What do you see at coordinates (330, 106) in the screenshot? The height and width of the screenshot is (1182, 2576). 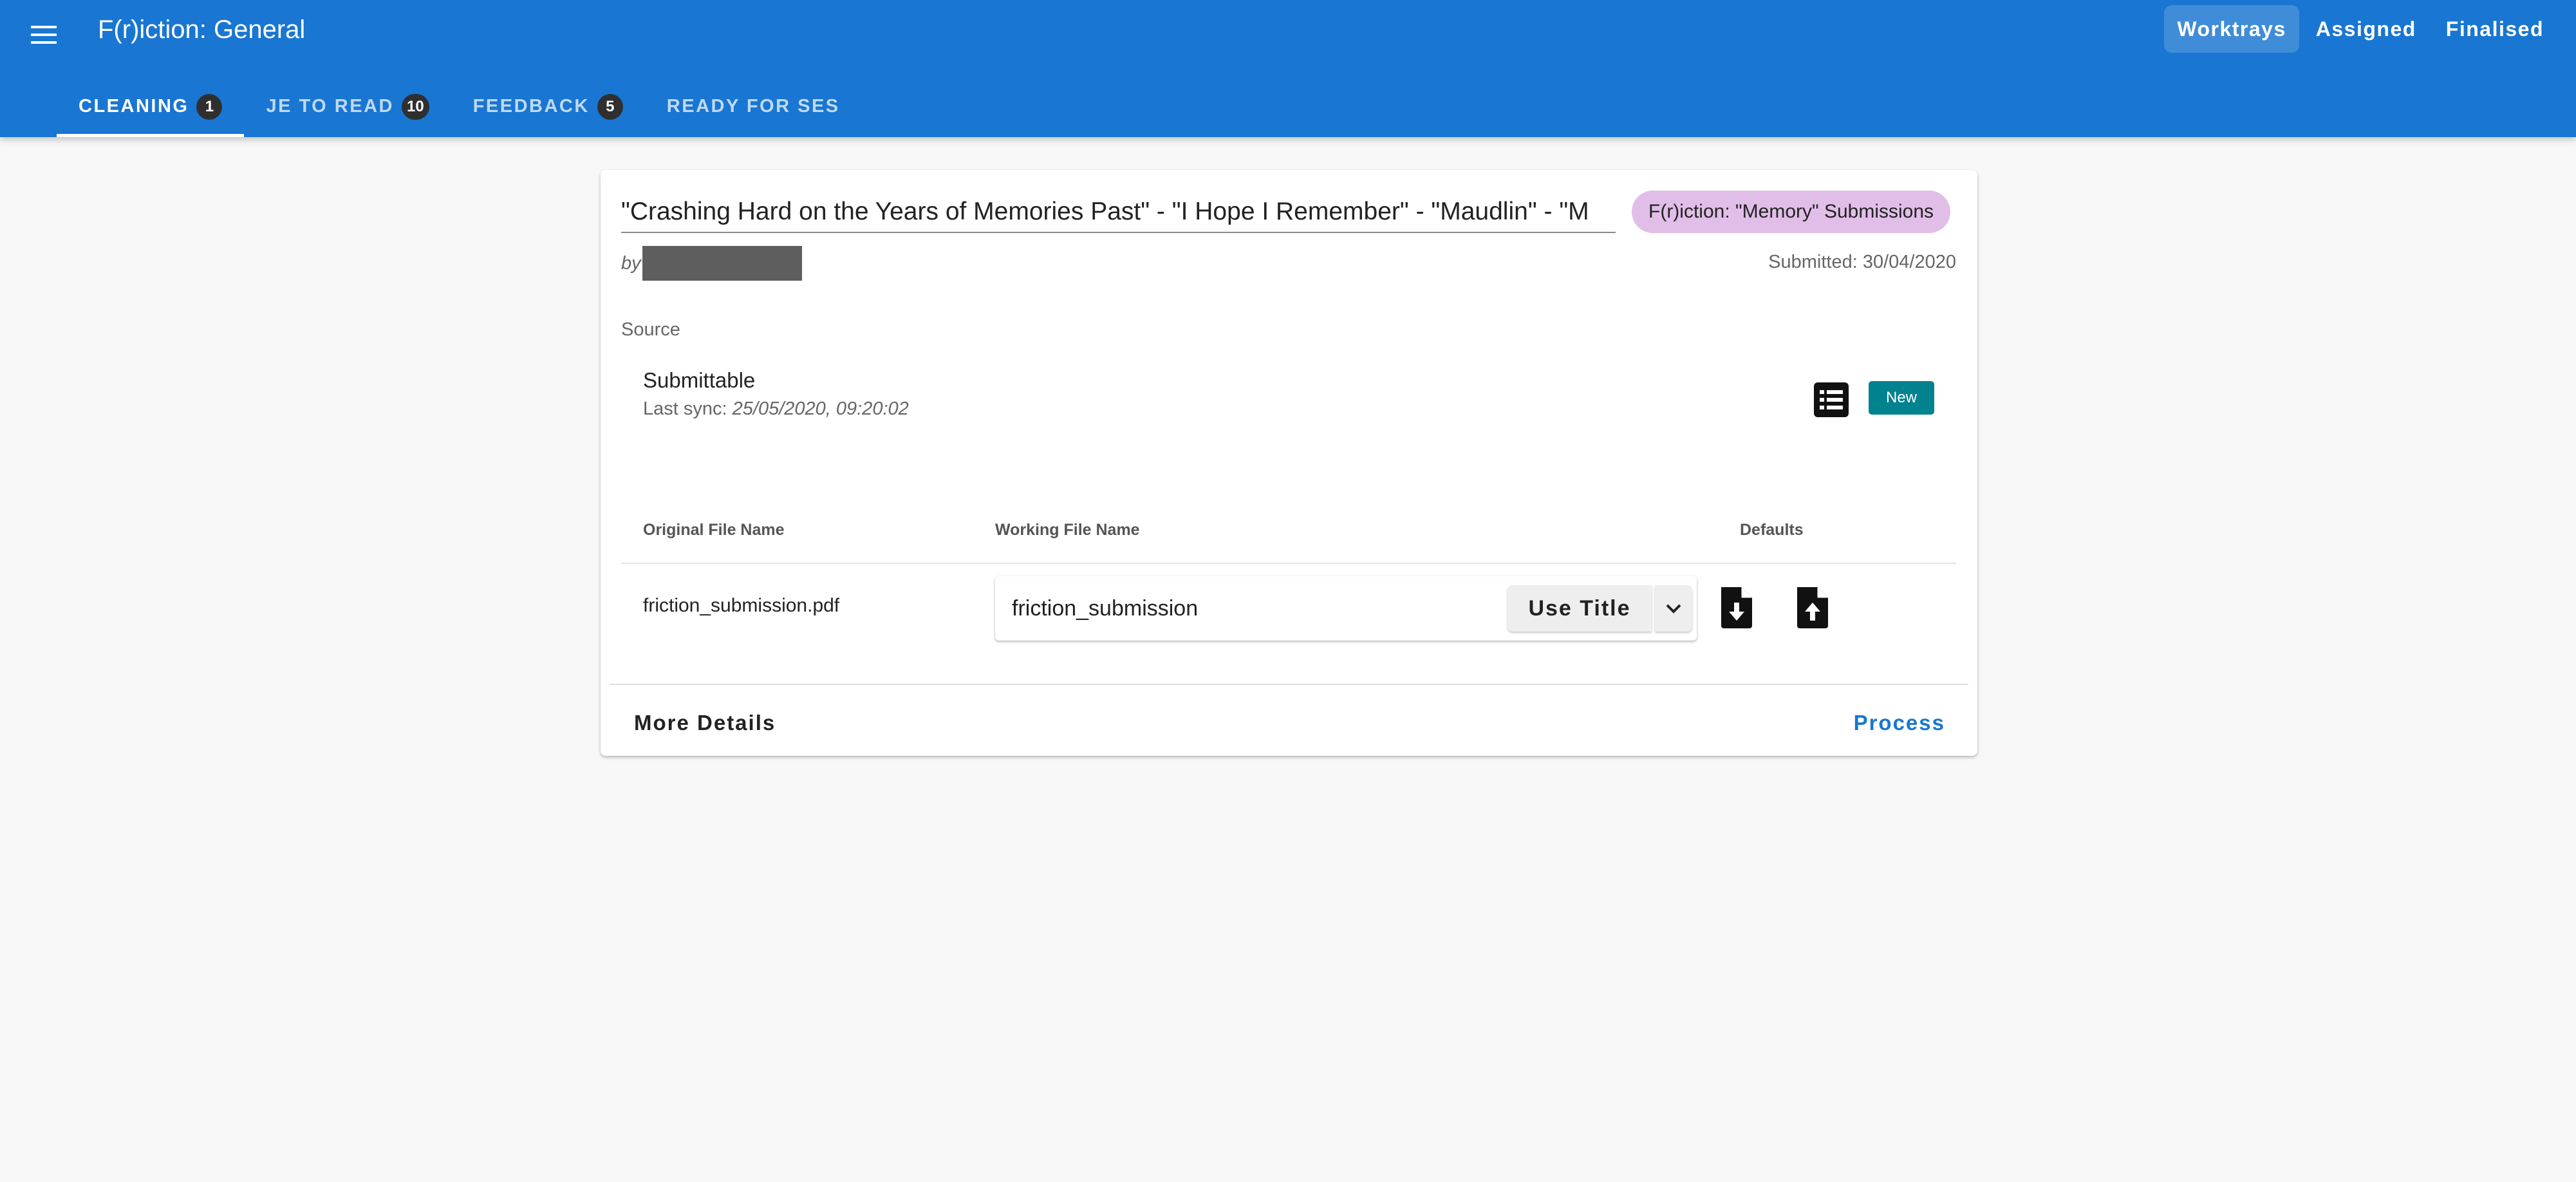 I see `tab-label: JE TO READ` at bounding box center [330, 106].